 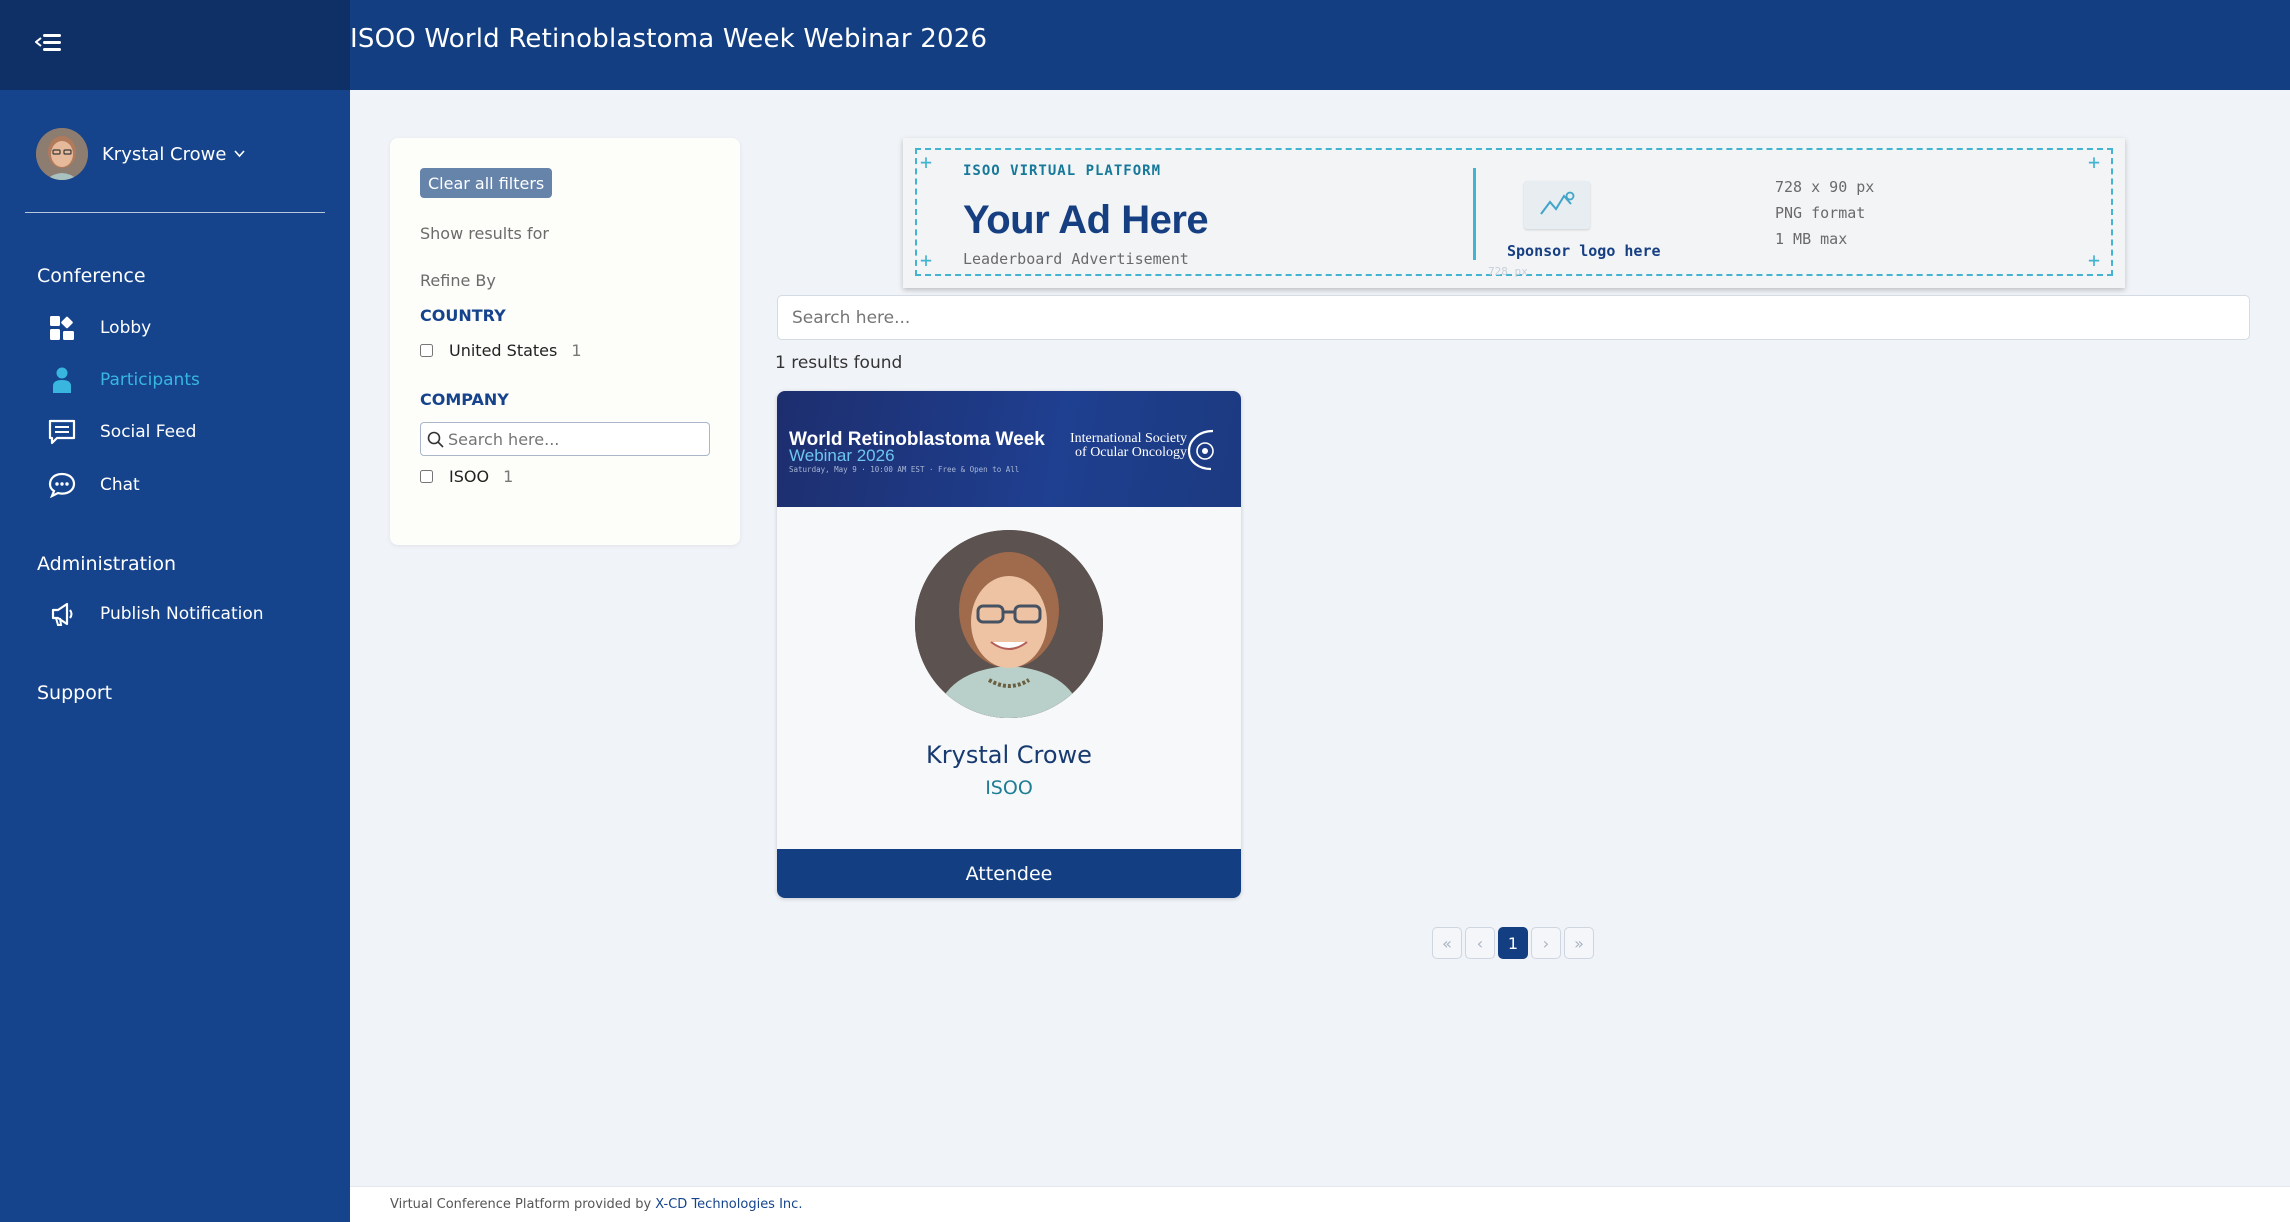 I want to click on ad-spec-size: 728 x 90 px, so click(x=1825, y=187).